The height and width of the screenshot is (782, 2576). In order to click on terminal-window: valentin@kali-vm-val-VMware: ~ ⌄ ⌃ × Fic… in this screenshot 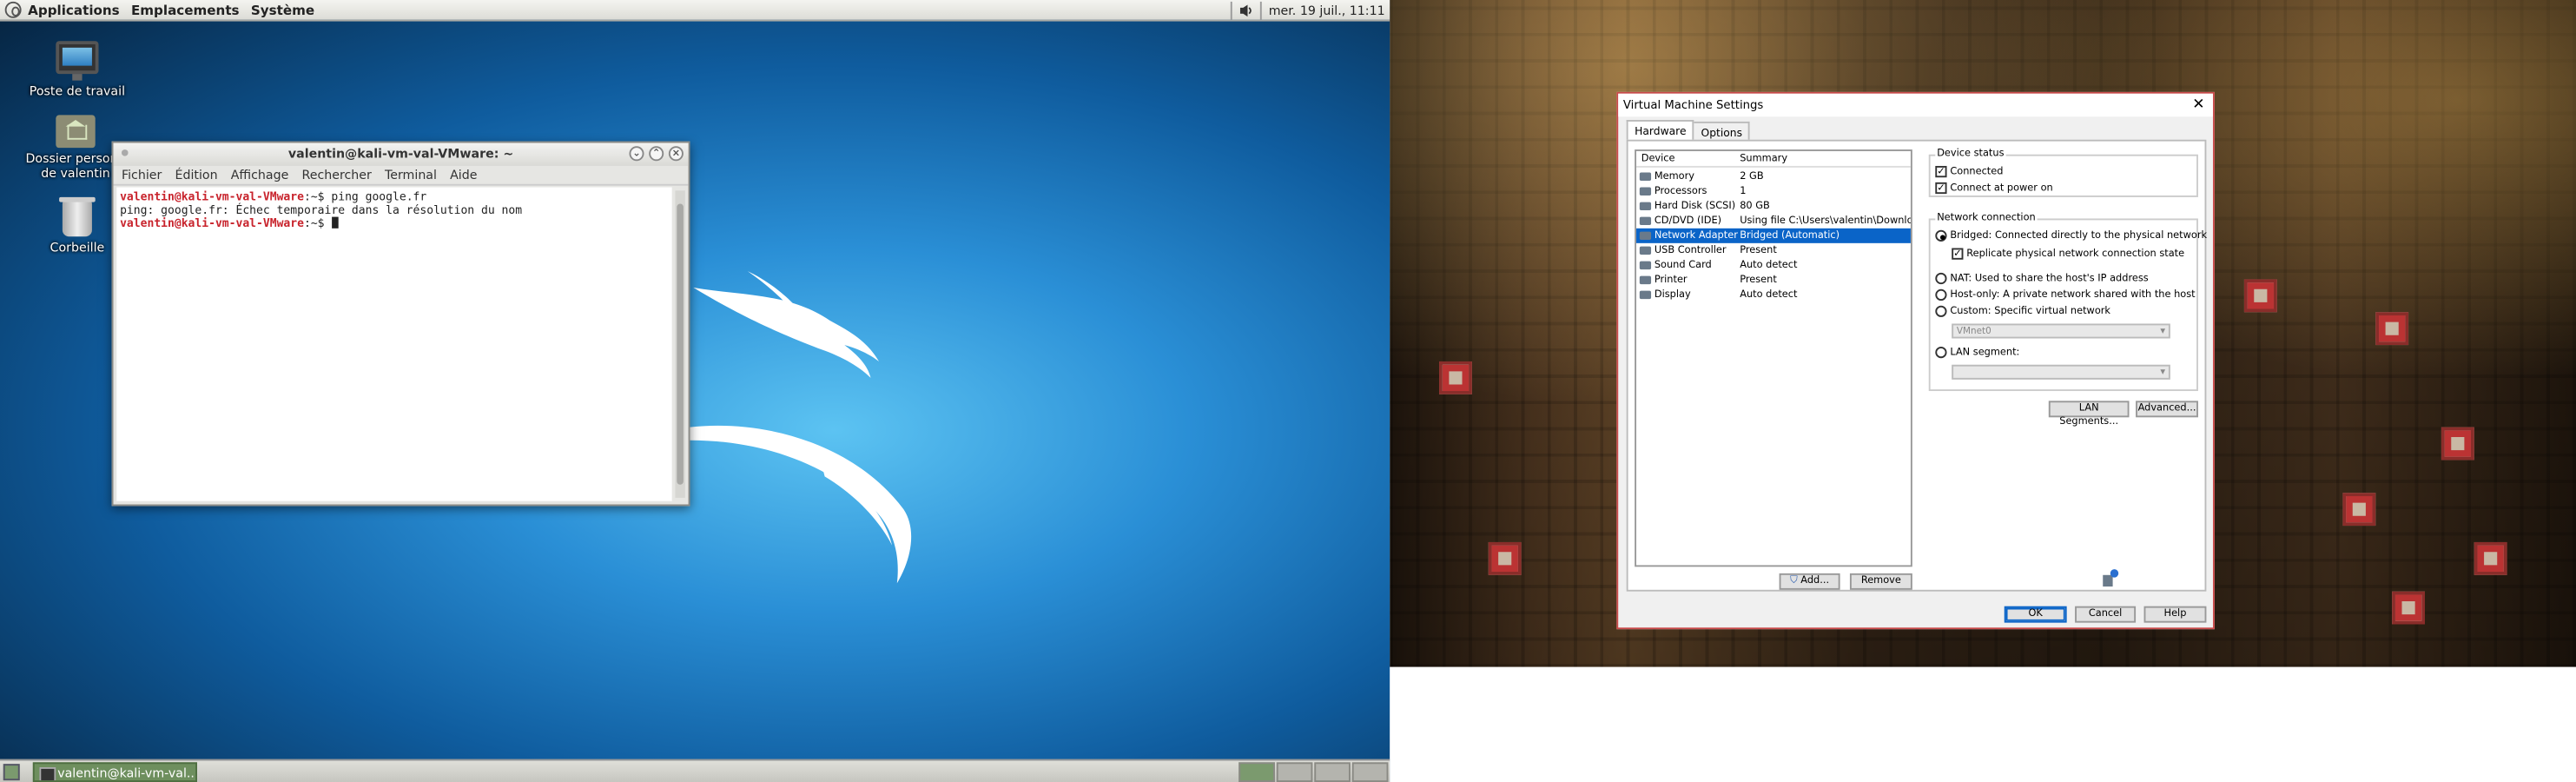, I will do `click(400, 324)`.